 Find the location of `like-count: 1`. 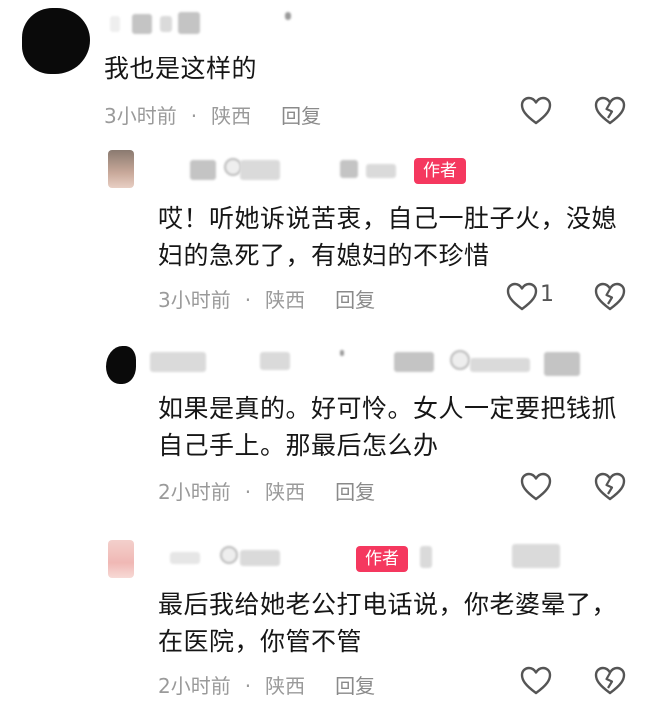

like-count: 1 is located at coordinates (547, 294).